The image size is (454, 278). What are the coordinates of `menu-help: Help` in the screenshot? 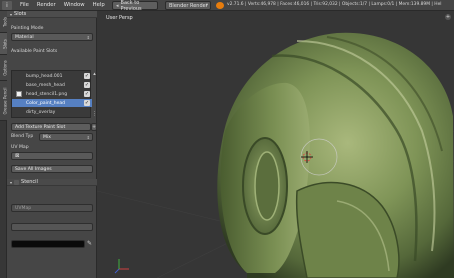 It's located at (99, 5).